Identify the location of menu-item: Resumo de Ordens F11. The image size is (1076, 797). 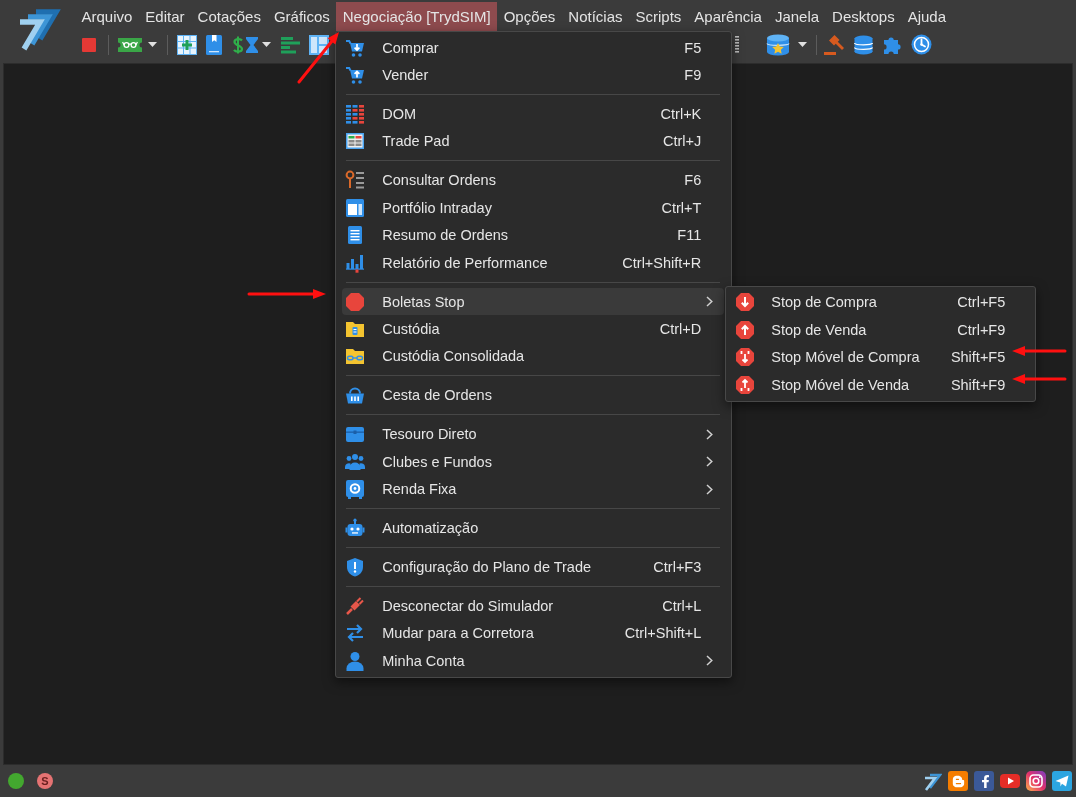
(533, 235).